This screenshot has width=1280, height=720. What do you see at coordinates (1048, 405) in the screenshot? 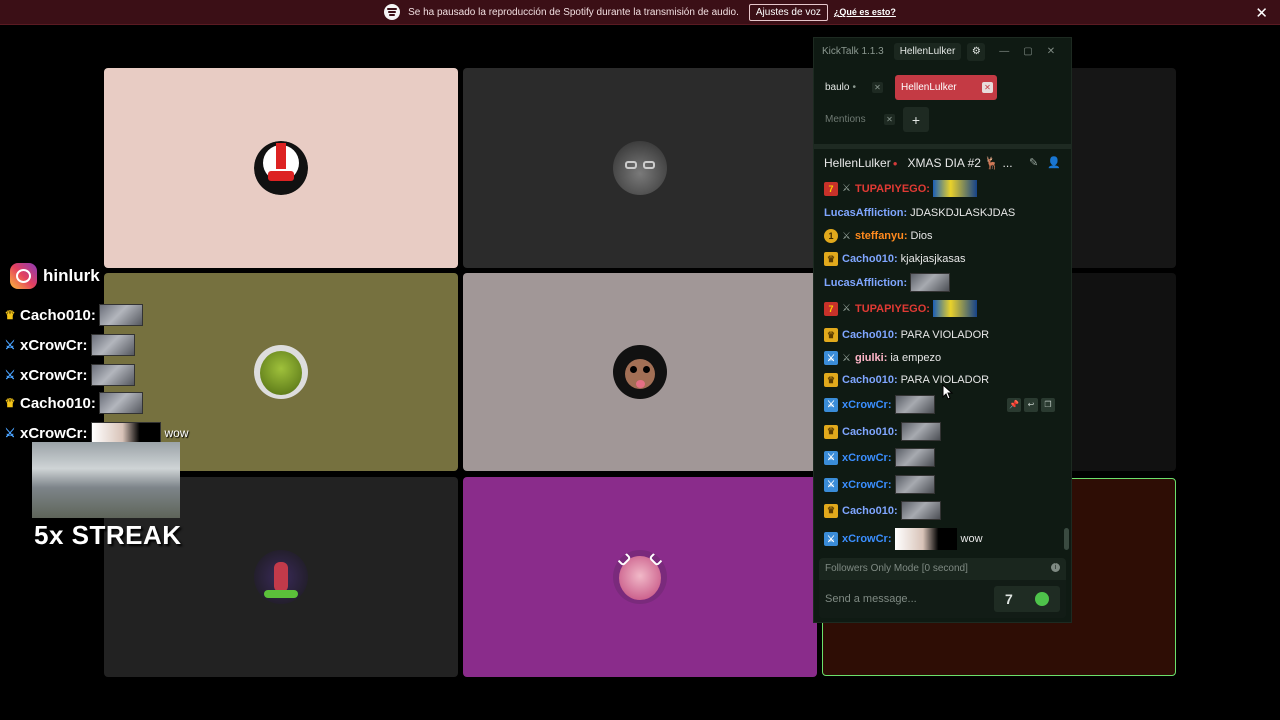
I see `copy-icon: ❐` at bounding box center [1048, 405].